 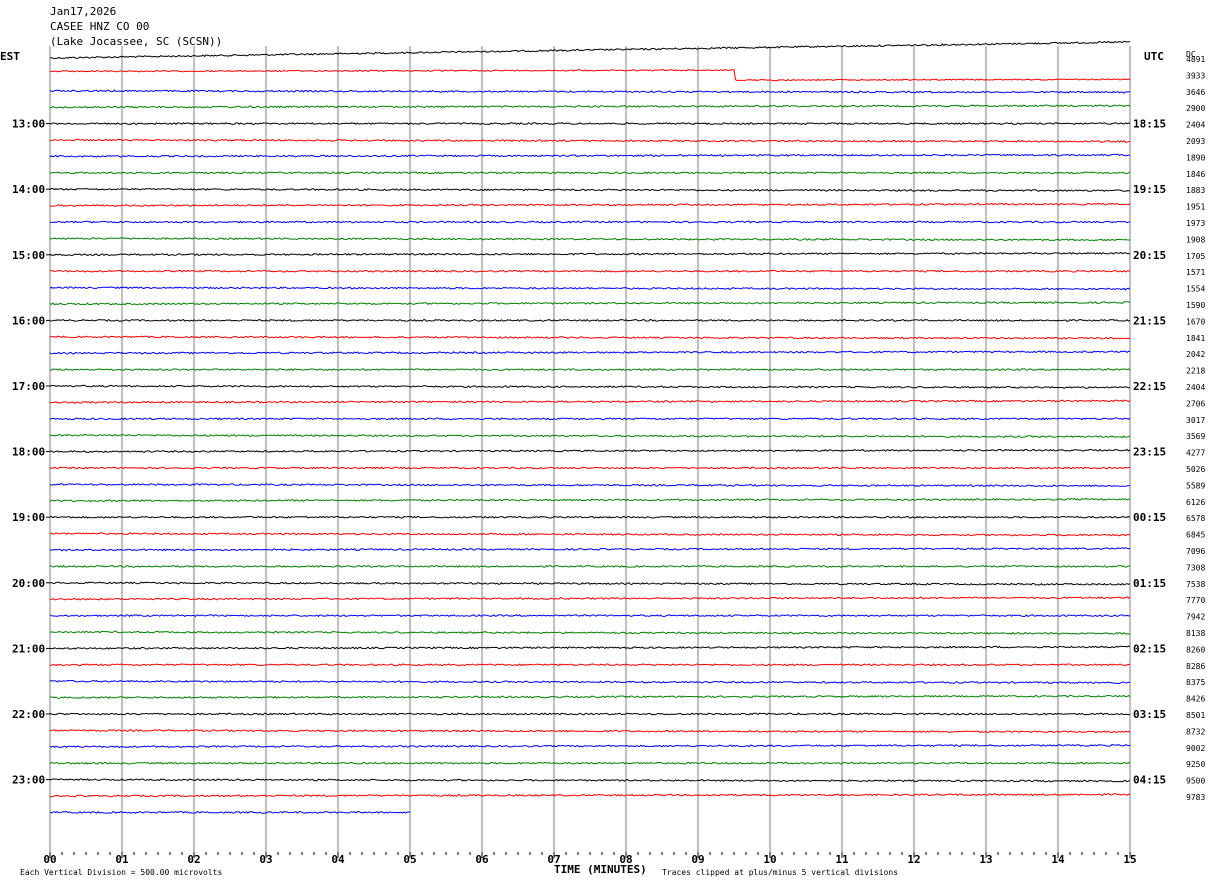 I want to click on right-hour-label: 20:15, so click(x=1149, y=255).